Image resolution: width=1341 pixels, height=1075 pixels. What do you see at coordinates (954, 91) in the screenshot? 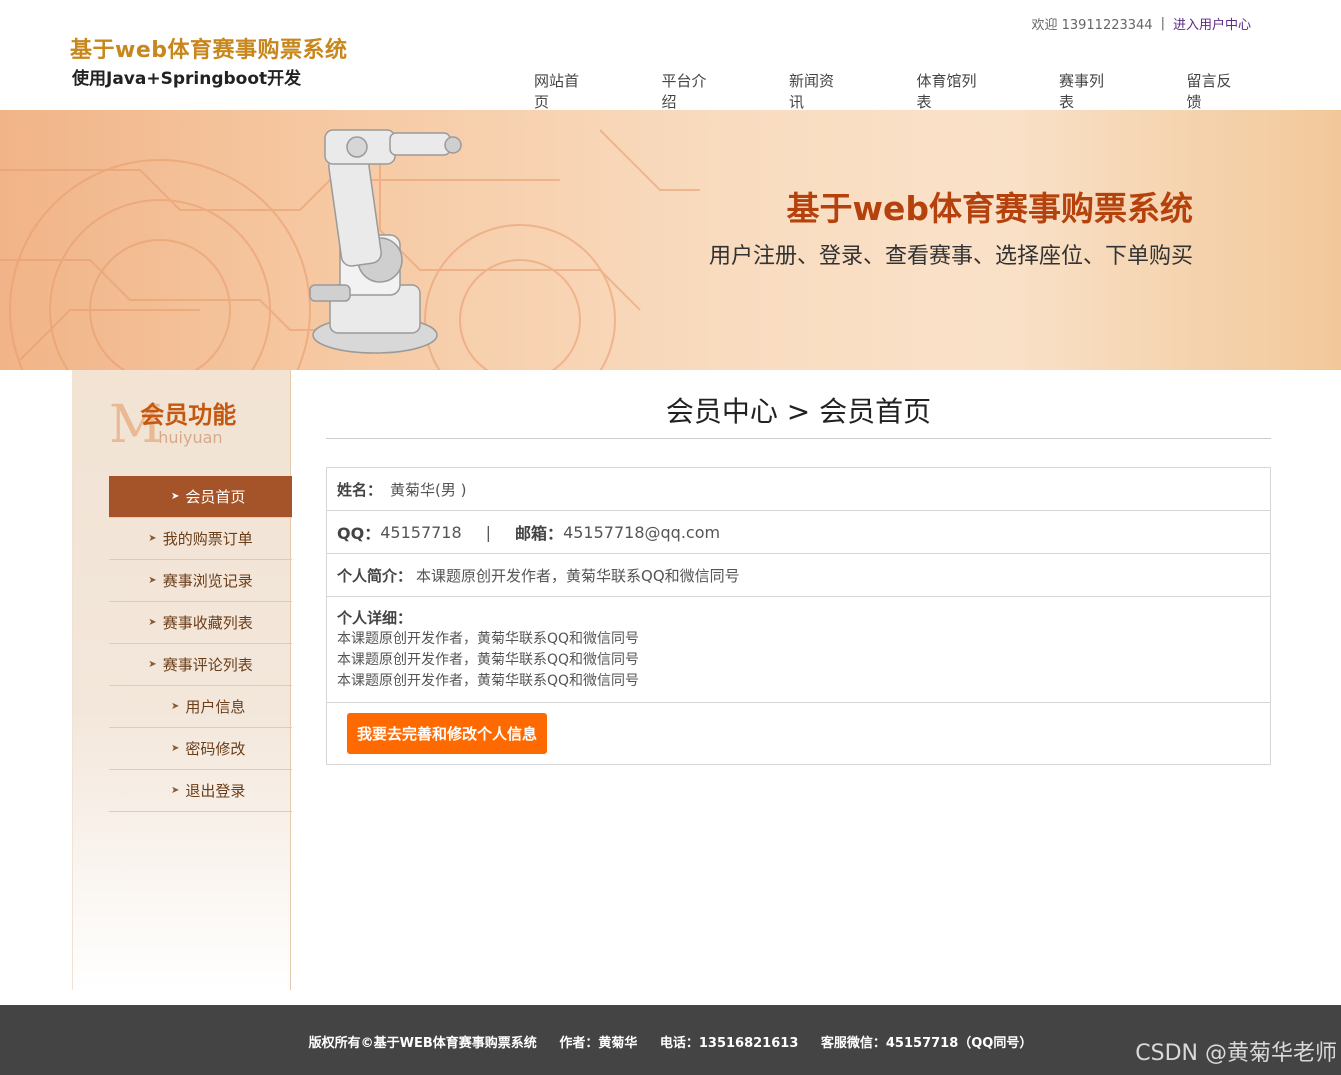
I see `nav-item-stadiums: 体育馆列表` at bounding box center [954, 91].